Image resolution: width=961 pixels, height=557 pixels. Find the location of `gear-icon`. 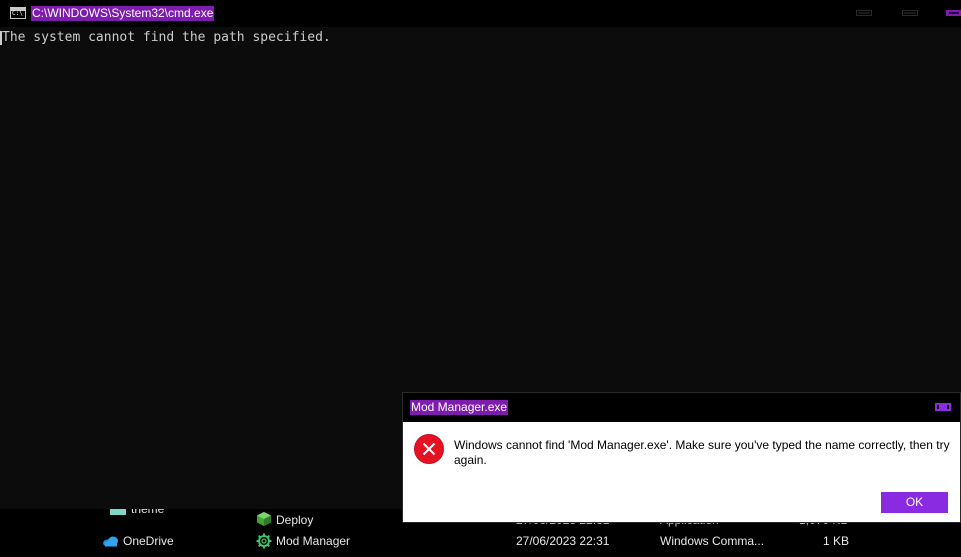

gear-icon is located at coordinates (264, 541).